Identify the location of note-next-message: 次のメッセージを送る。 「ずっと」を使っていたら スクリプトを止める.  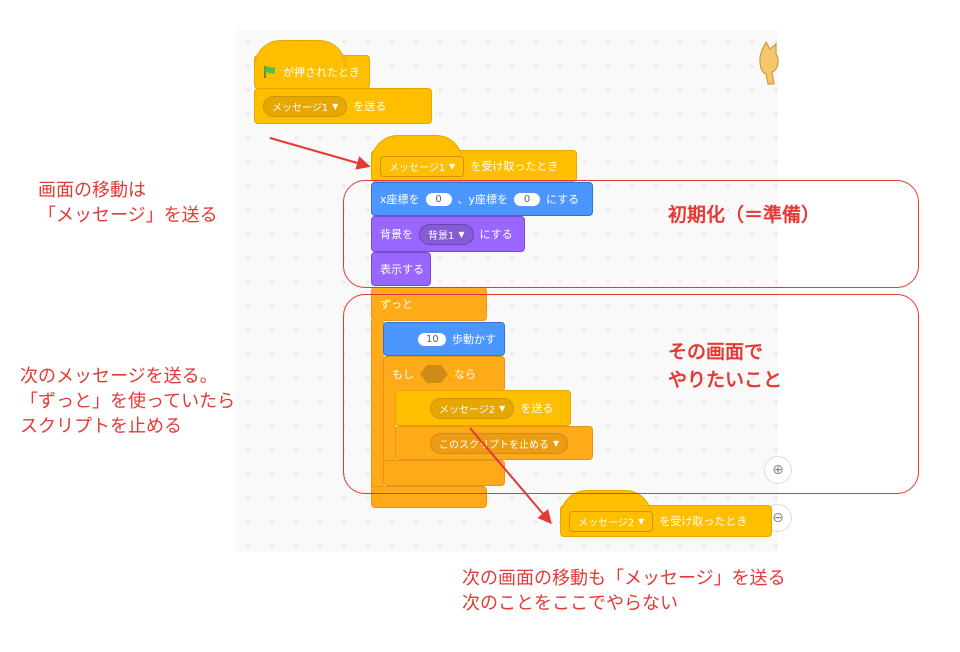
(127, 401).